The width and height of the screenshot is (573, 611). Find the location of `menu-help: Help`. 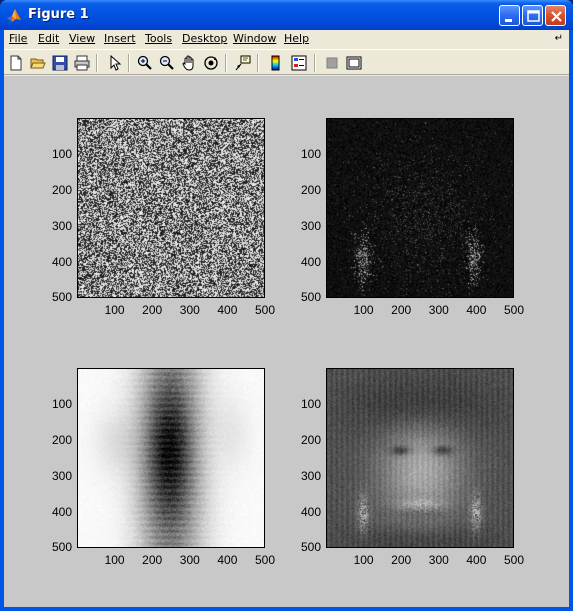

menu-help: Help is located at coordinates (296, 38).